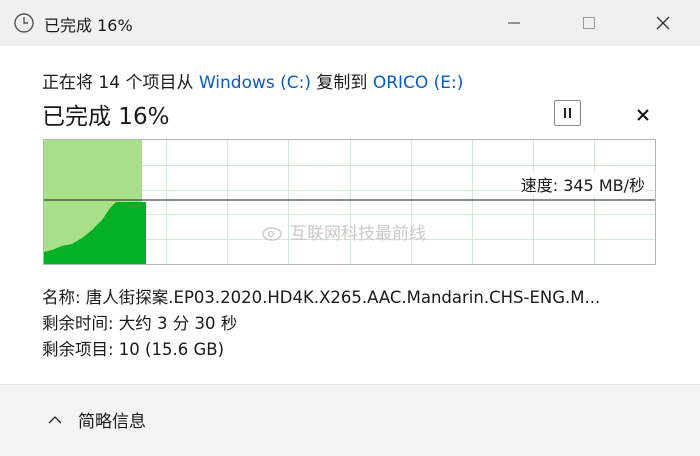 This screenshot has width=700, height=456. What do you see at coordinates (255, 83) in the screenshot?
I see `source-link: Windows (C:)` at bounding box center [255, 83].